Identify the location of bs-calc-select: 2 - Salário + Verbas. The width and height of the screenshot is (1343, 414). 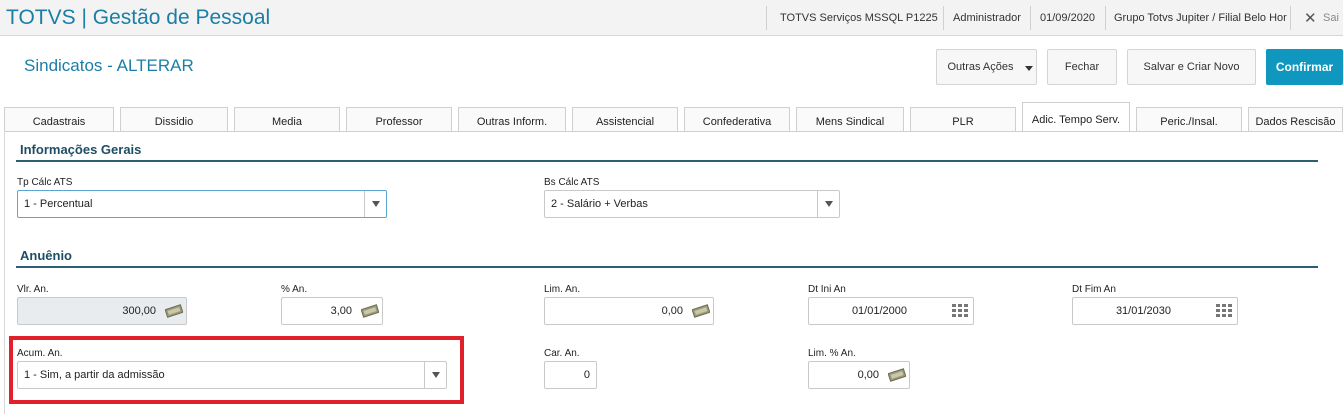
(692, 204).